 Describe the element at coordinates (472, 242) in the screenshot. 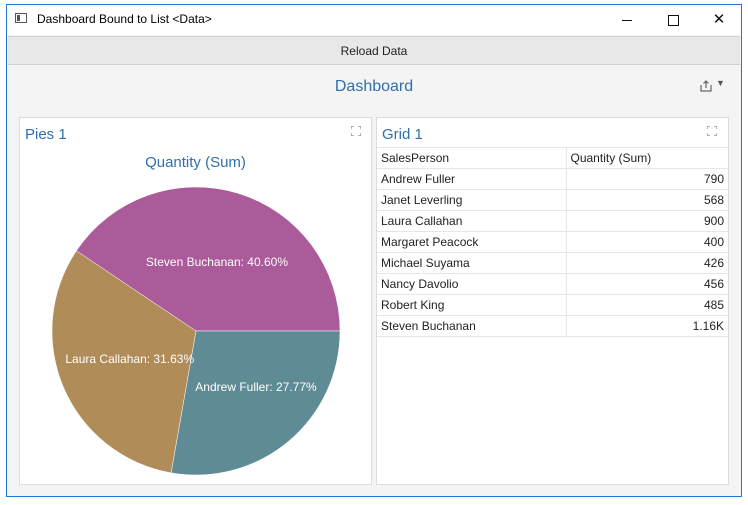

I see `cell-salesperson: Margaret Peacock` at that location.